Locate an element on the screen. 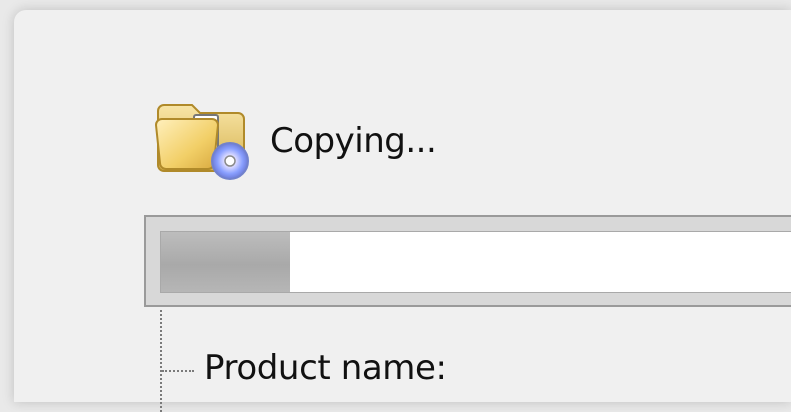  folder-with-disc-icon is located at coordinates (206, 135).